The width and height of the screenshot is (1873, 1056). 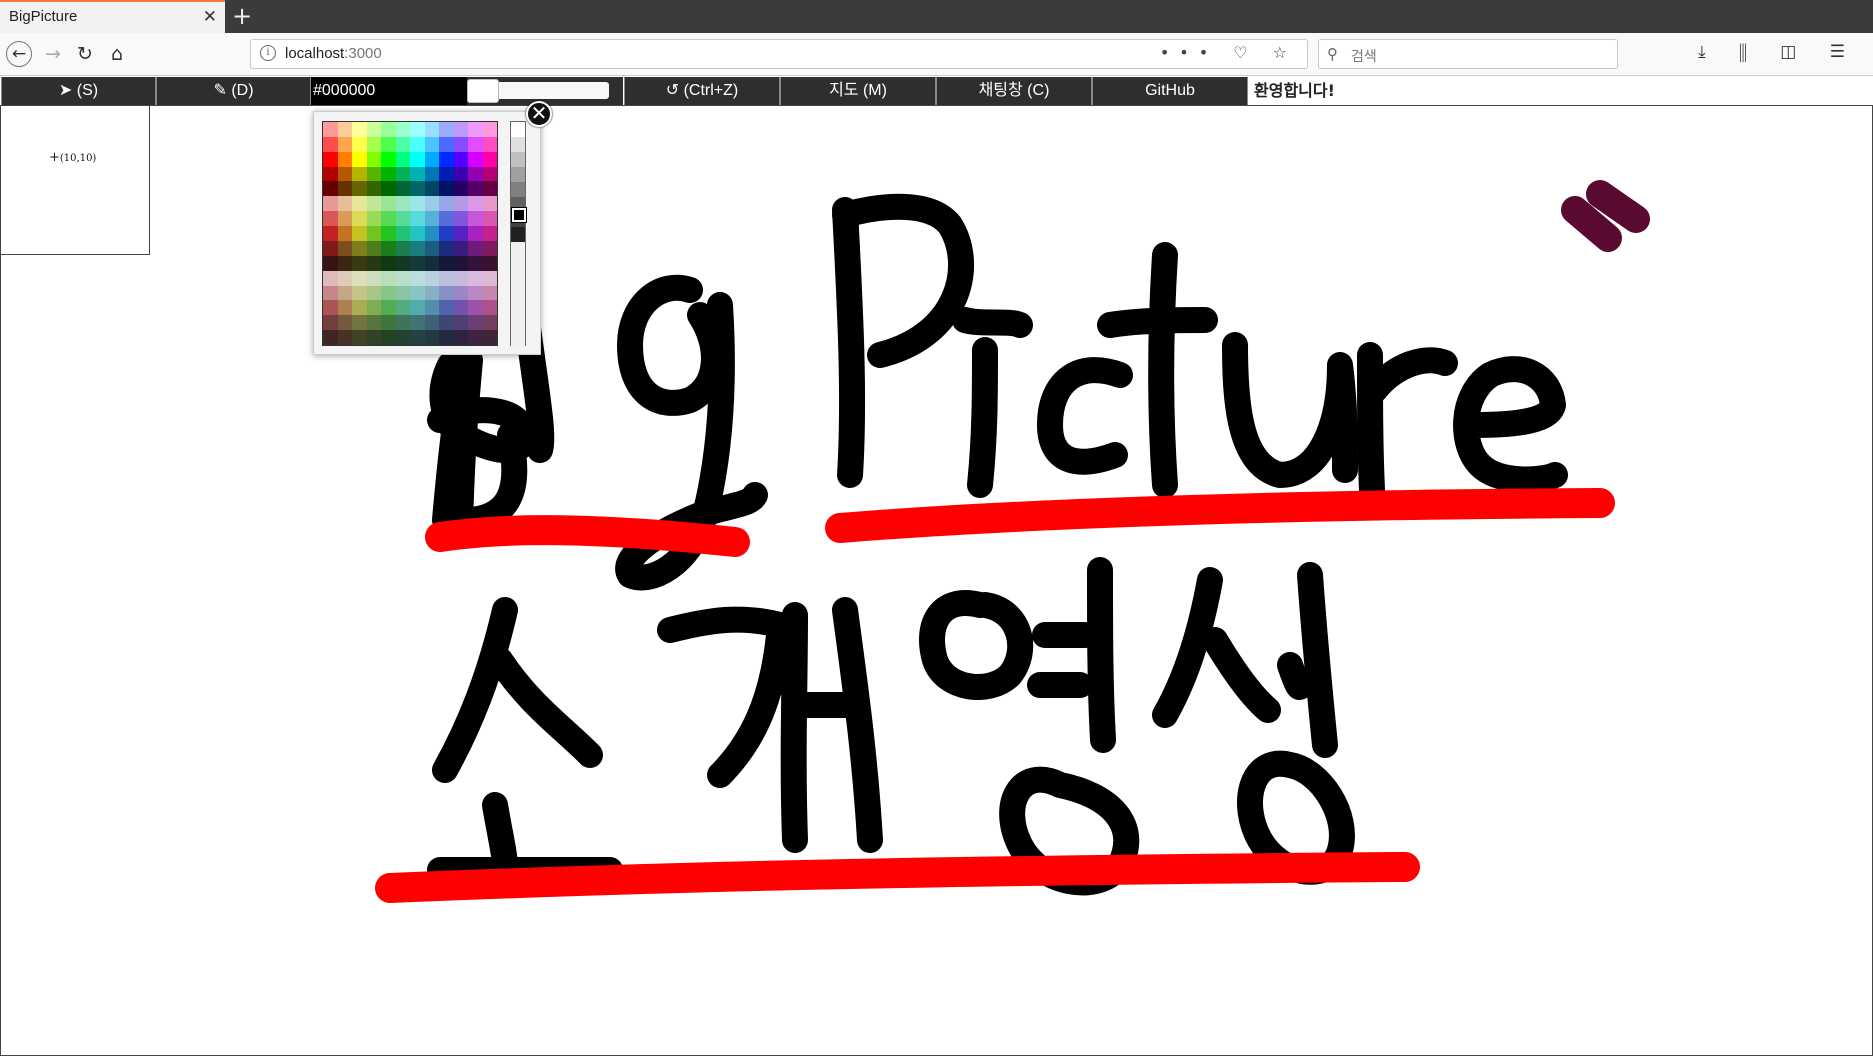 What do you see at coordinates (410, 233) in the screenshot?
I see `color-swatch-grid` at bounding box center [410, 233].